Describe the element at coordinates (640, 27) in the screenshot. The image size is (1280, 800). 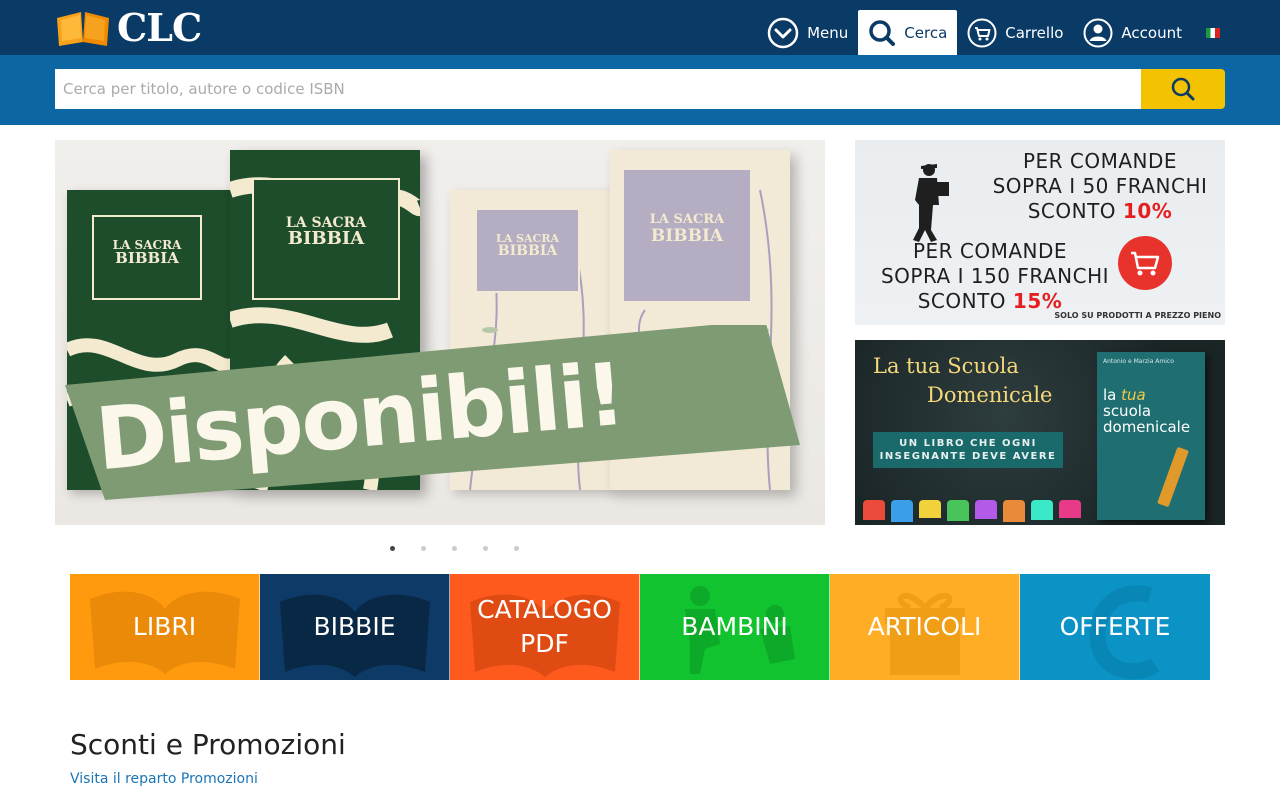
I see `top-header: CLC Menu Cerca Carrello Account` at that location.